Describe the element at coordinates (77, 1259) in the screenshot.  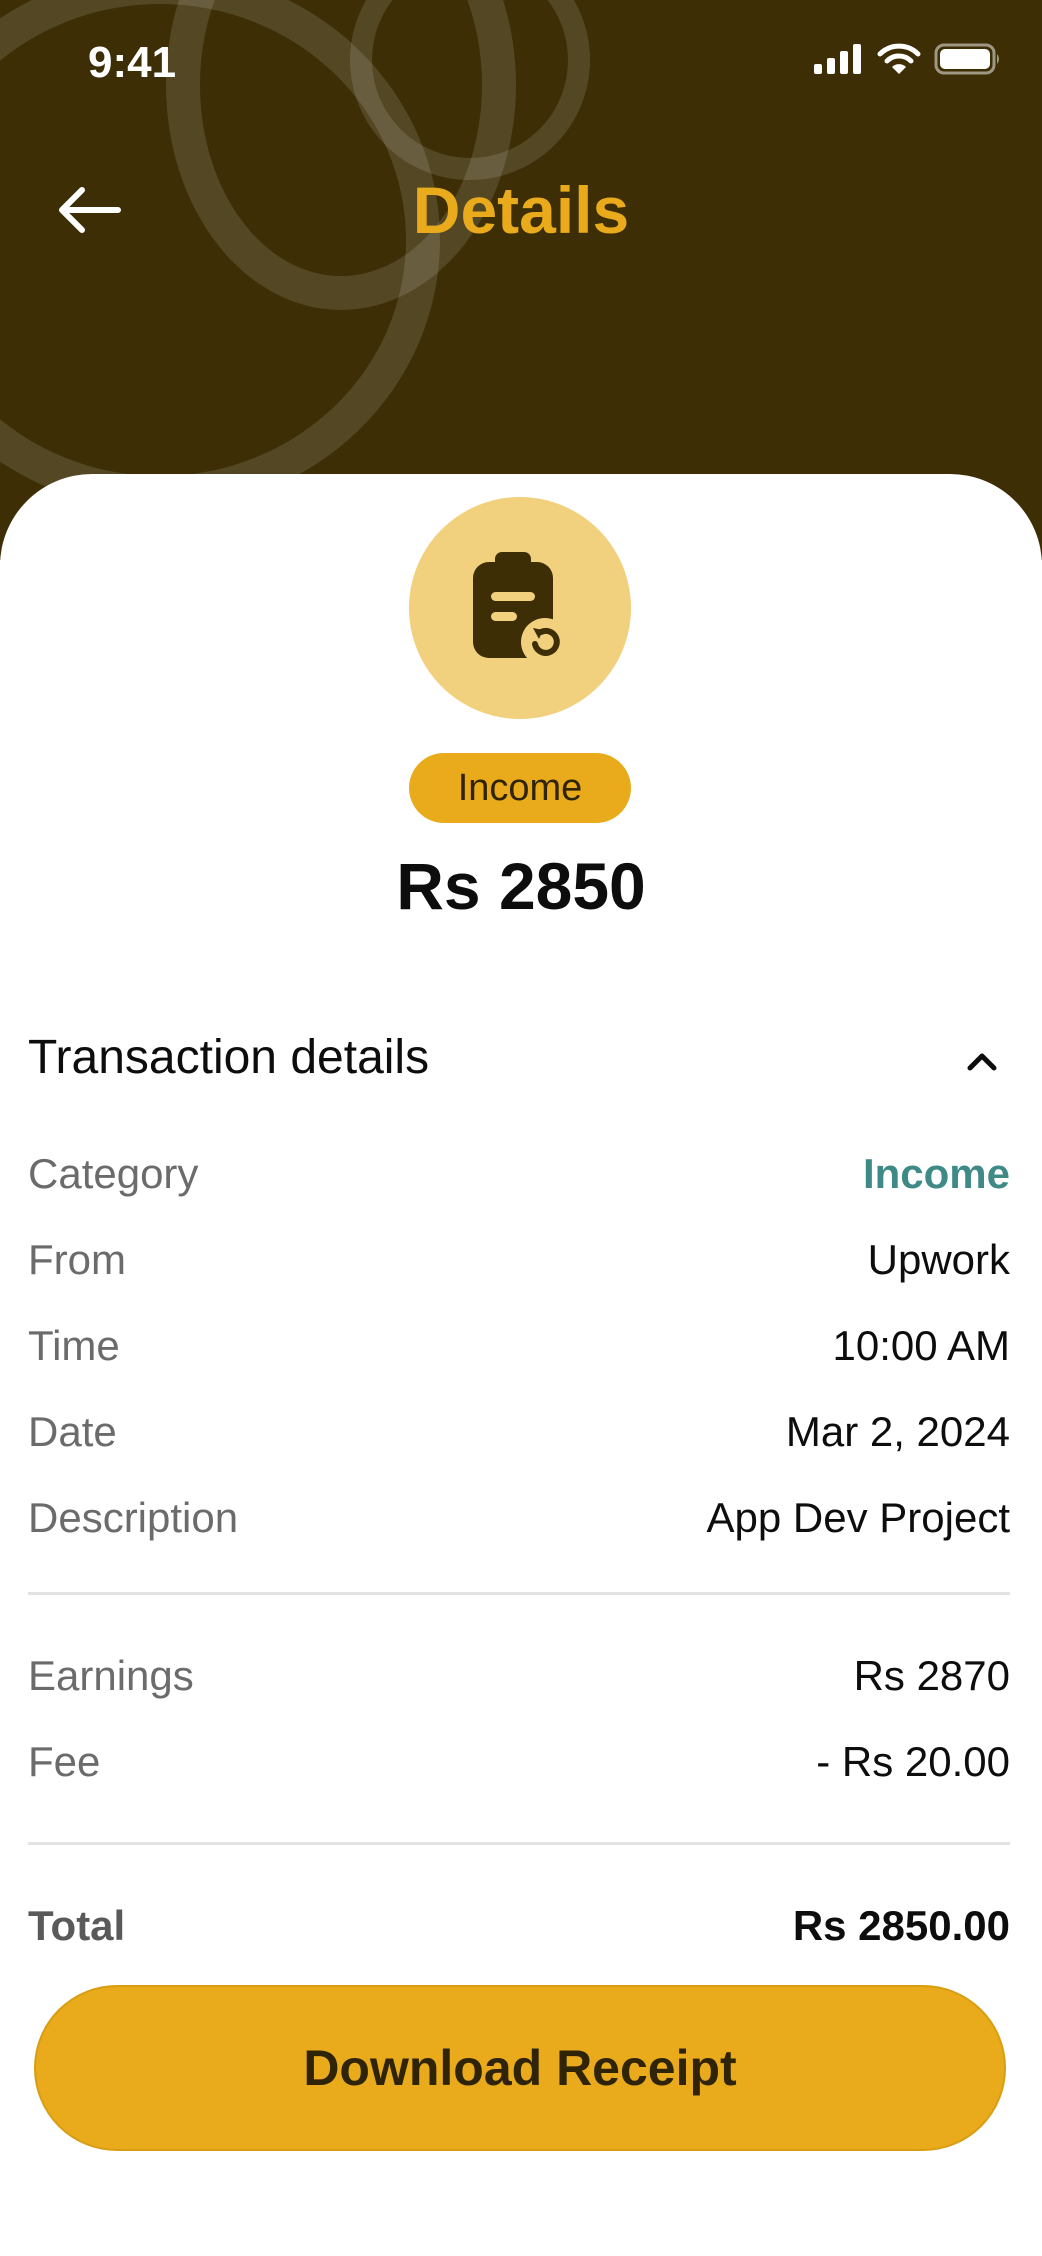
I see `detail-label: From` at that location.